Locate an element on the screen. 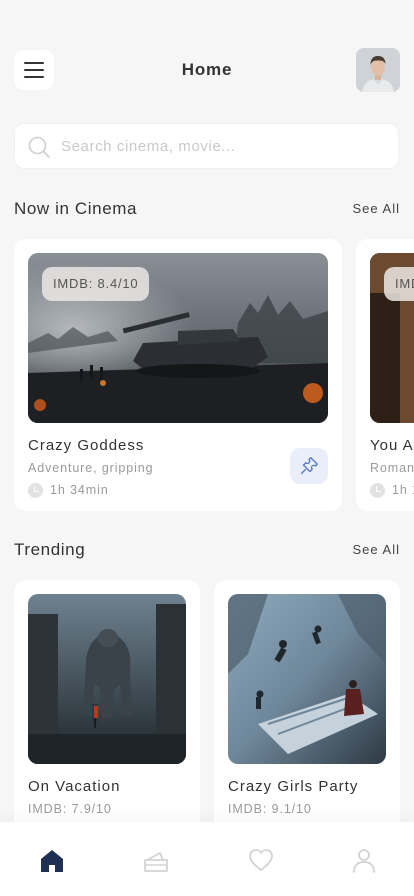 The image size is (414, 896). movie-poster: IMDB: 8.4/10 is located at coordinates (178, 338).